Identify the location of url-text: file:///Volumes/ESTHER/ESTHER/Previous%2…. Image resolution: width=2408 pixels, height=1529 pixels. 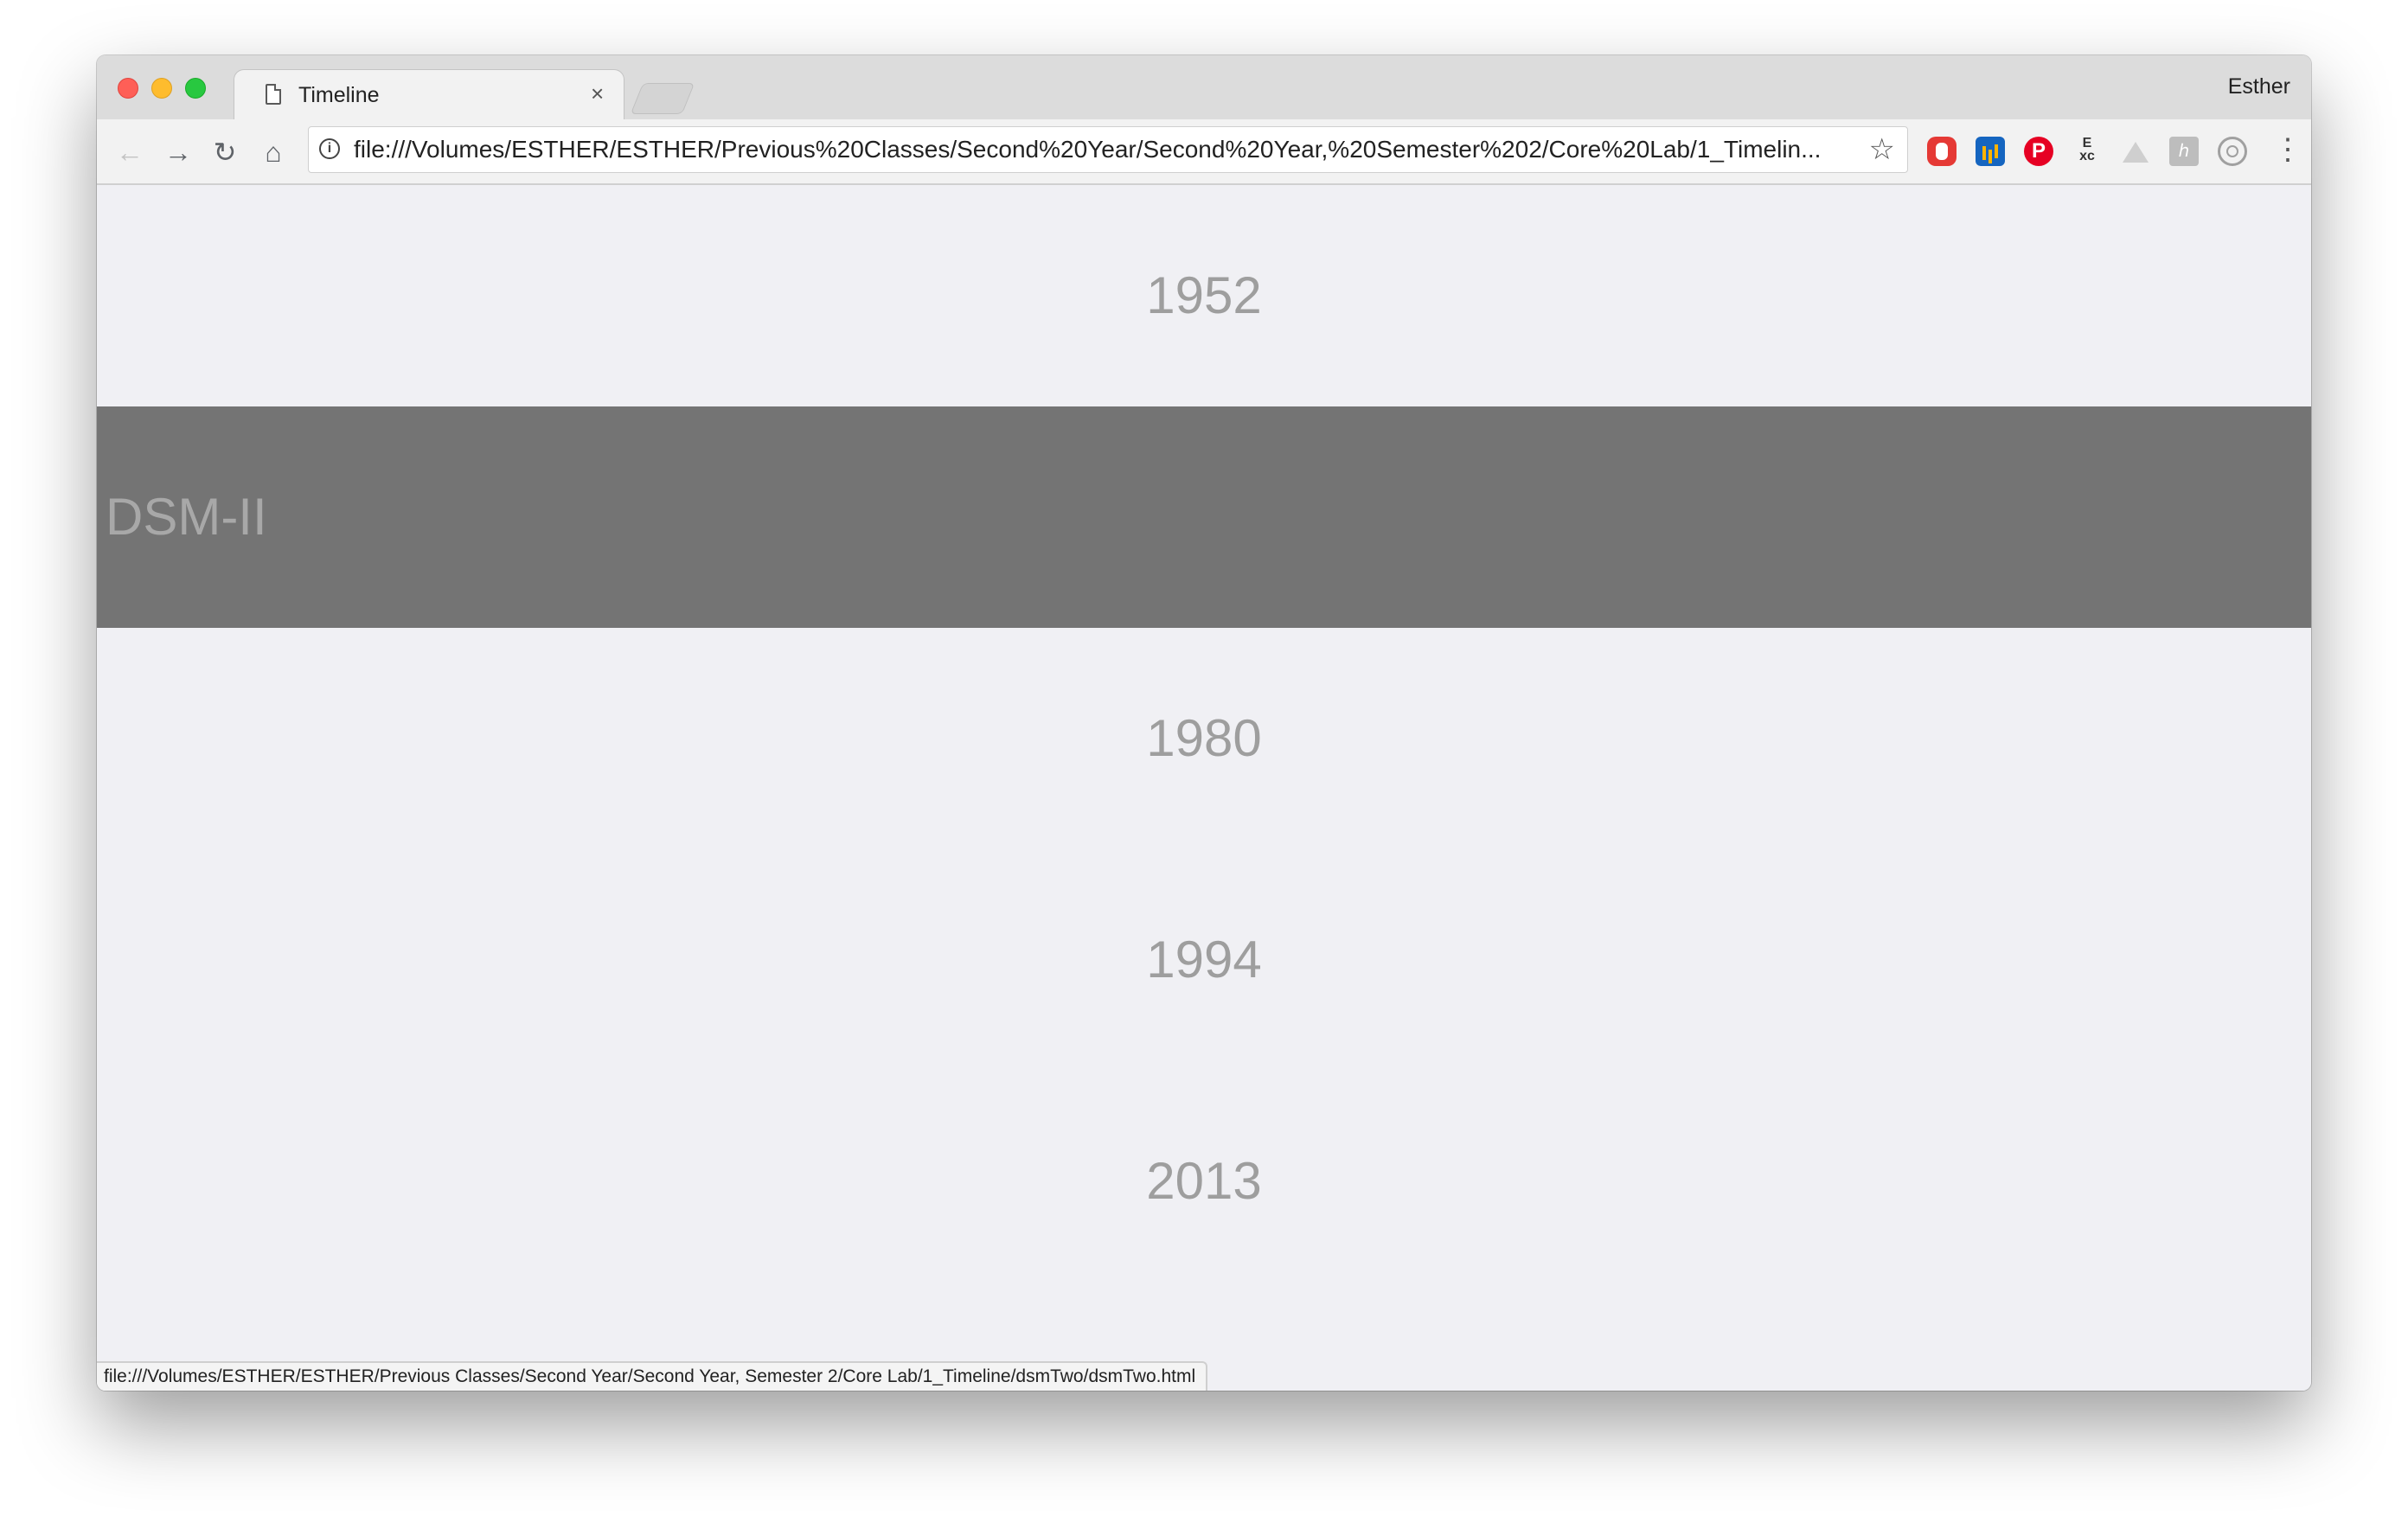
(1106, 150).